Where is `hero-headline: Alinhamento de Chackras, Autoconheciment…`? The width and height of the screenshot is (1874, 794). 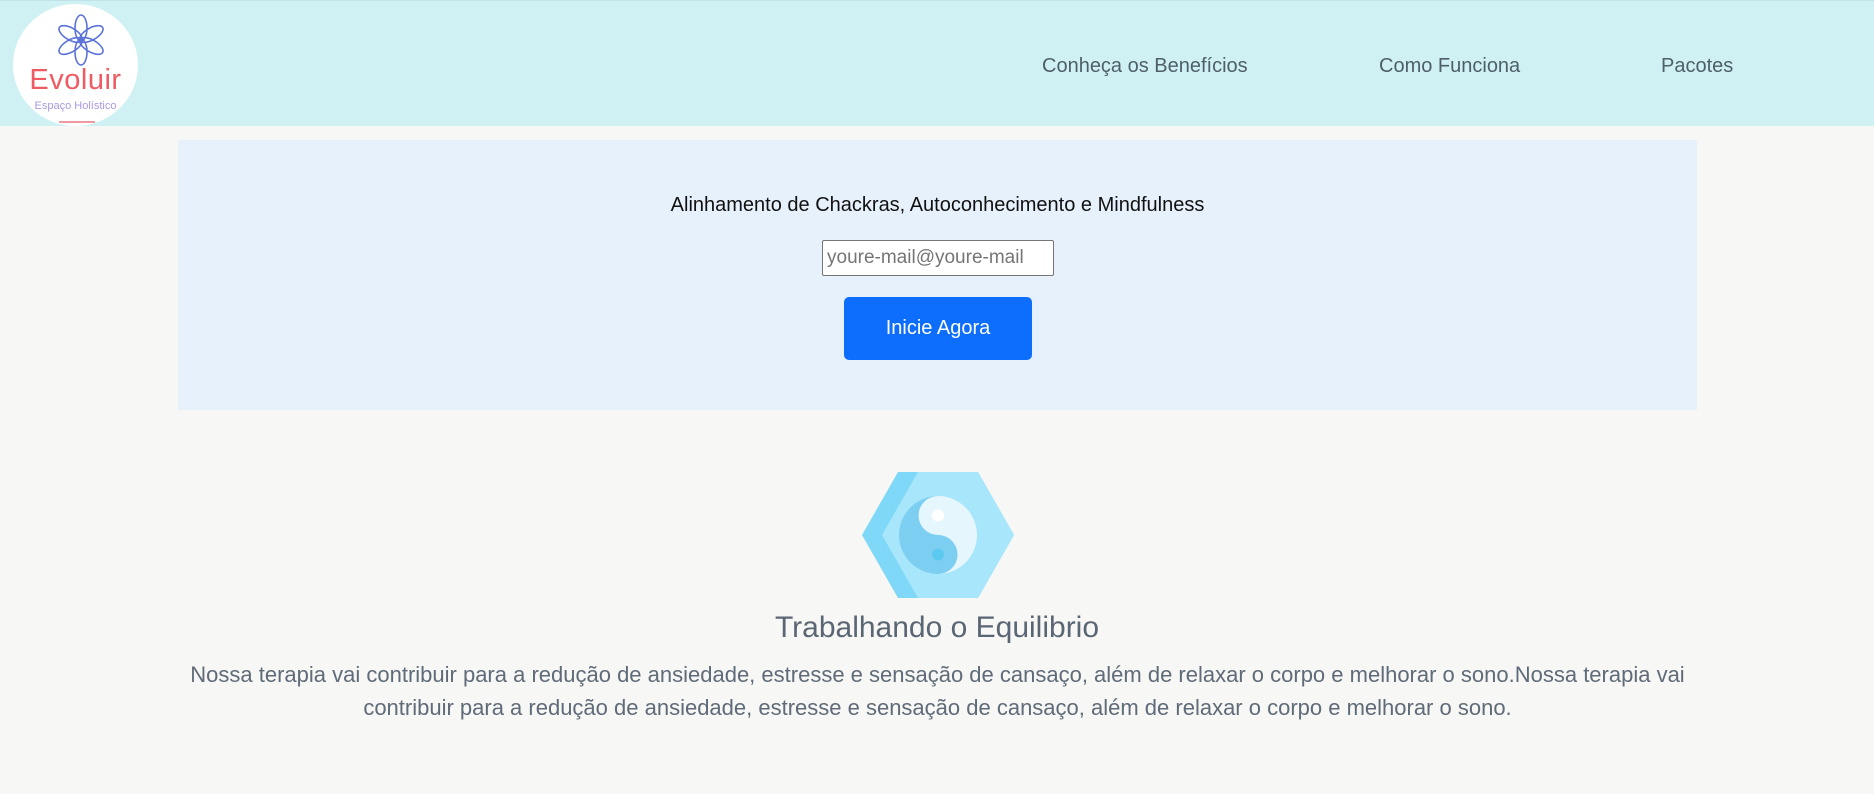 hero-headline: Alinhamento de Chackras, Autoconheciment… is located at coordinates (937, 205).